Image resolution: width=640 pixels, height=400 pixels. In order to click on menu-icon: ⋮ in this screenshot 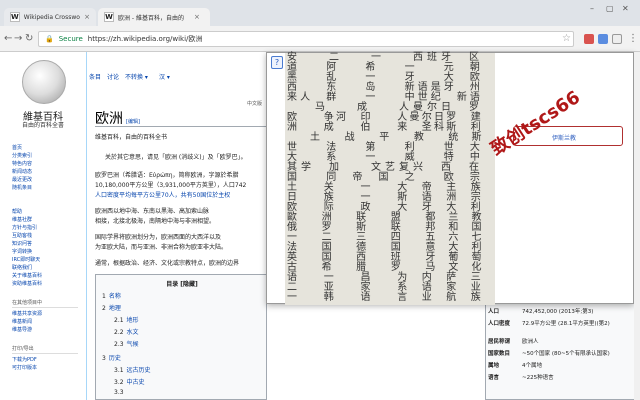, I will do `click(633, 38)`.